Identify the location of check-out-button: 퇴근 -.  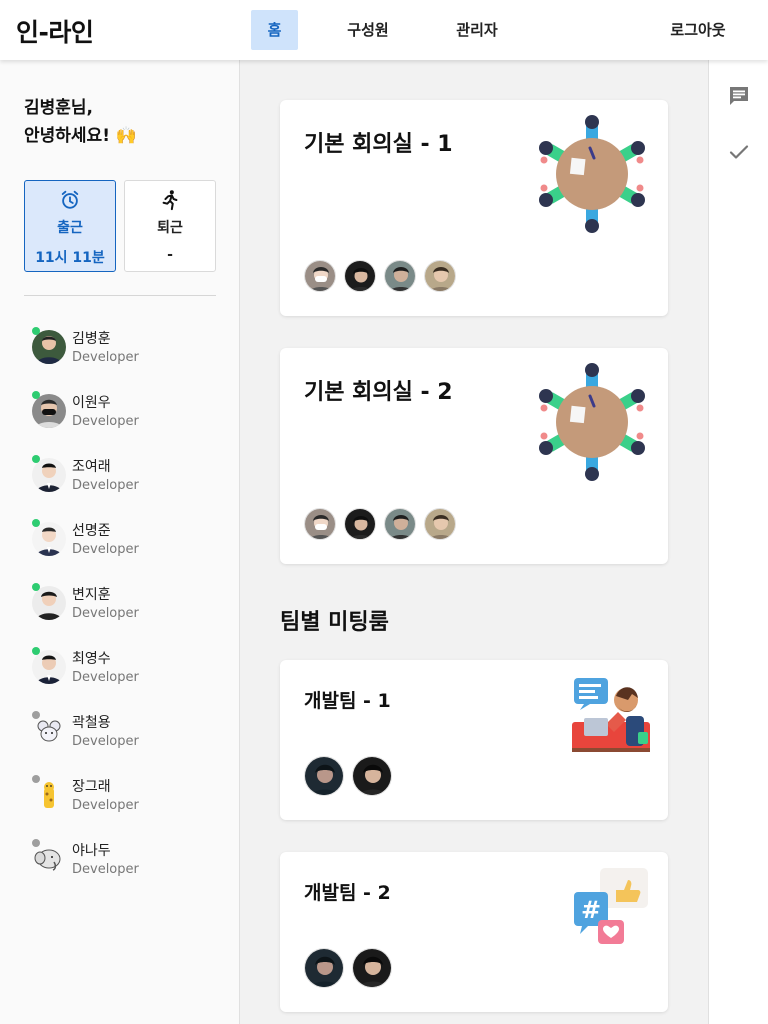
(170, 226).